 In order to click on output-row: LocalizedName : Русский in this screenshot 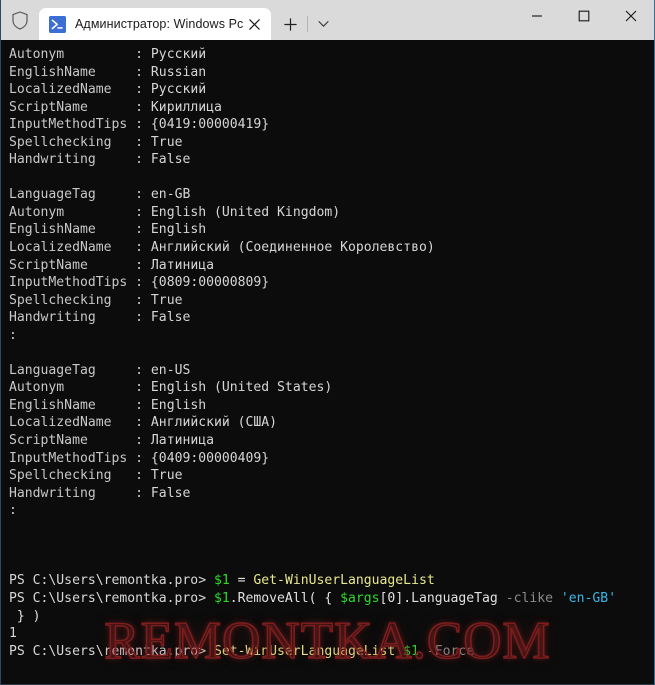, I will do `click(108, 90)`.